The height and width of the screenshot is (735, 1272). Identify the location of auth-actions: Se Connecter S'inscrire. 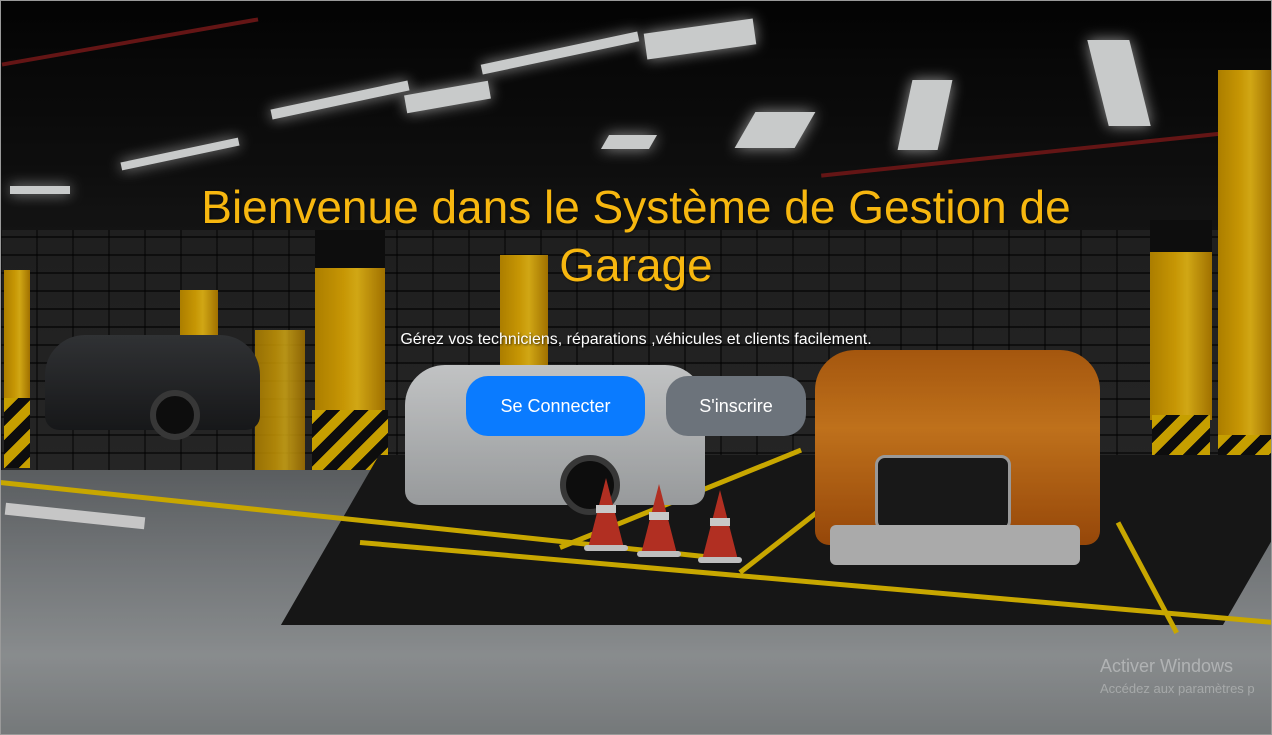
(636, 406).